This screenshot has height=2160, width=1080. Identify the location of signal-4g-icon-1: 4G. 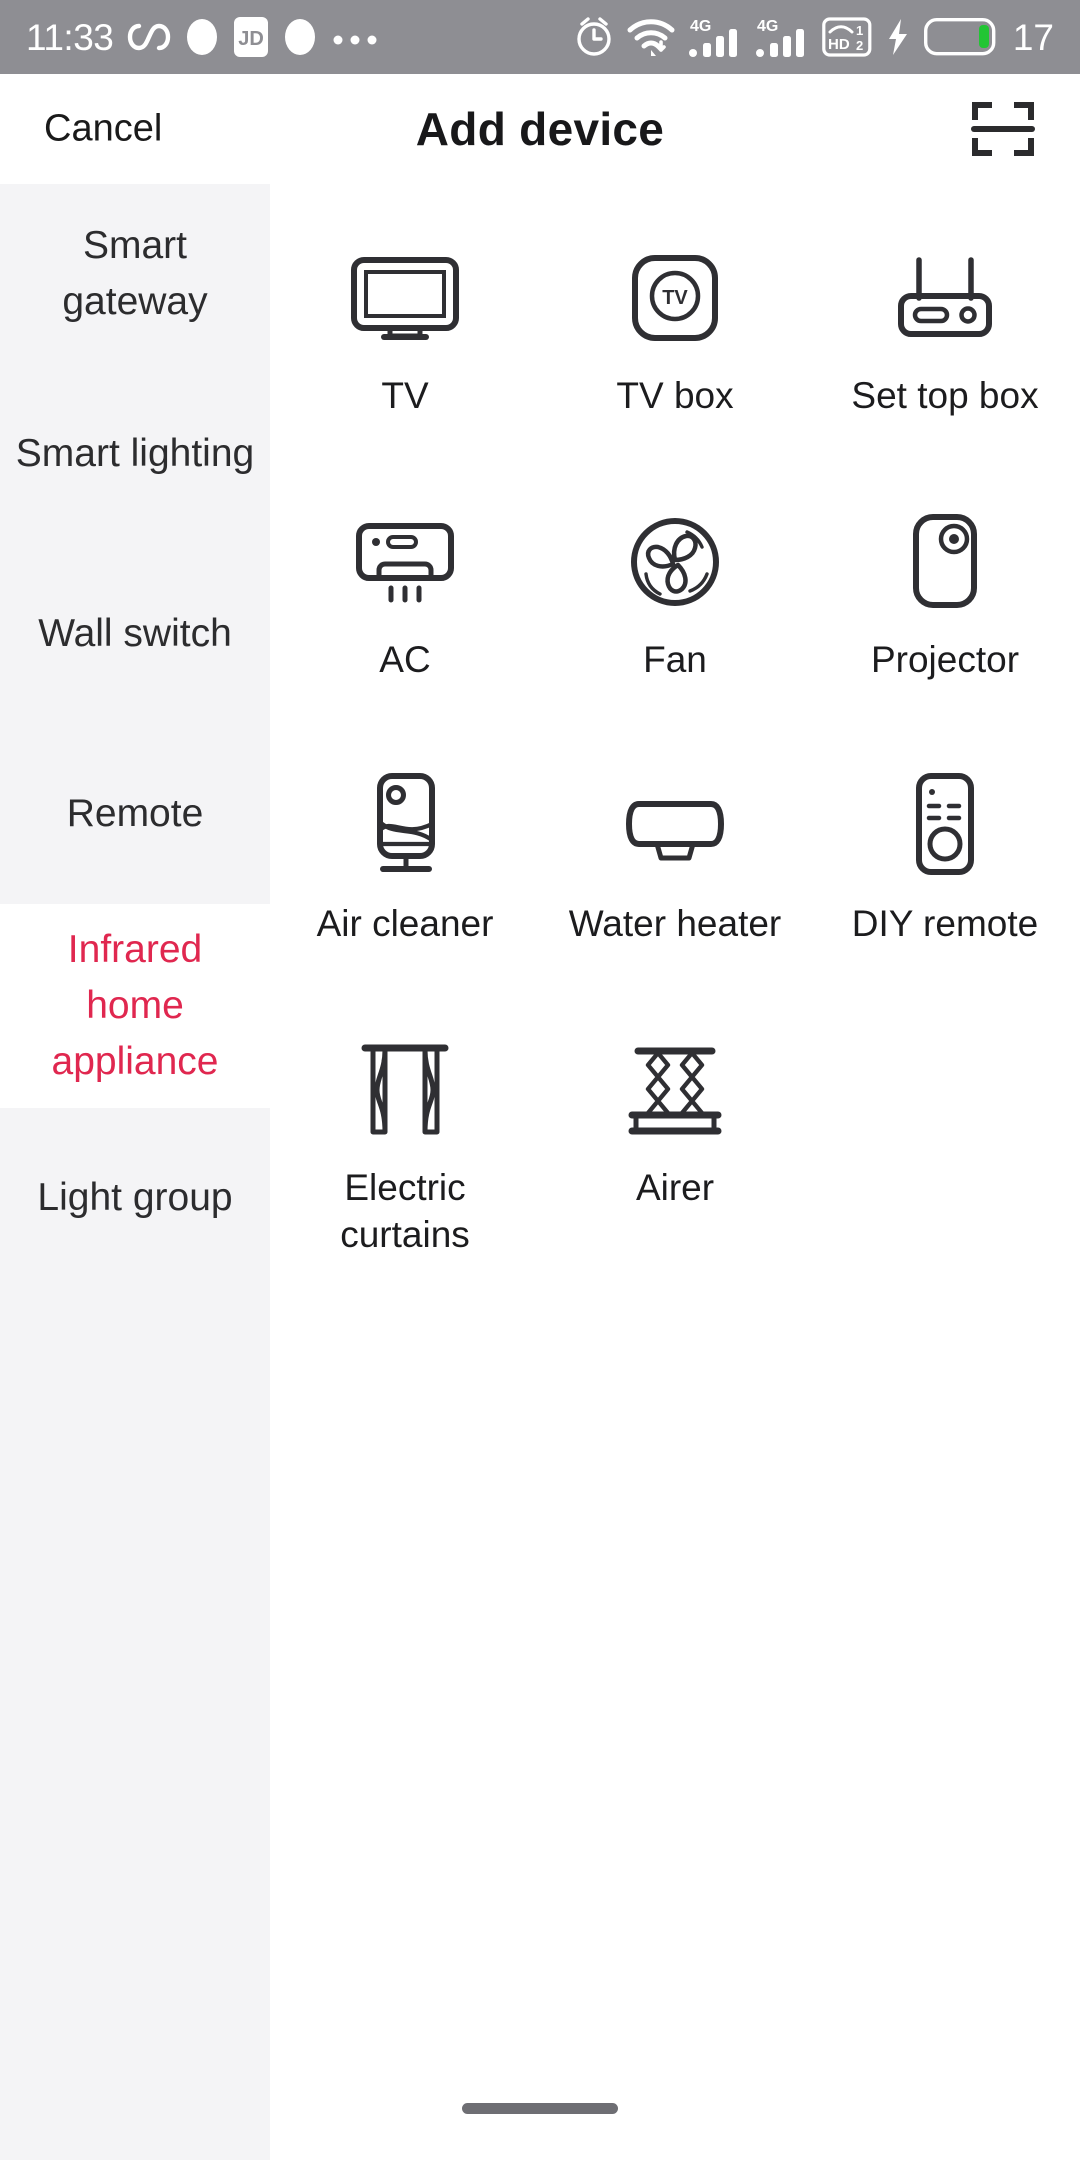
(715, 37).